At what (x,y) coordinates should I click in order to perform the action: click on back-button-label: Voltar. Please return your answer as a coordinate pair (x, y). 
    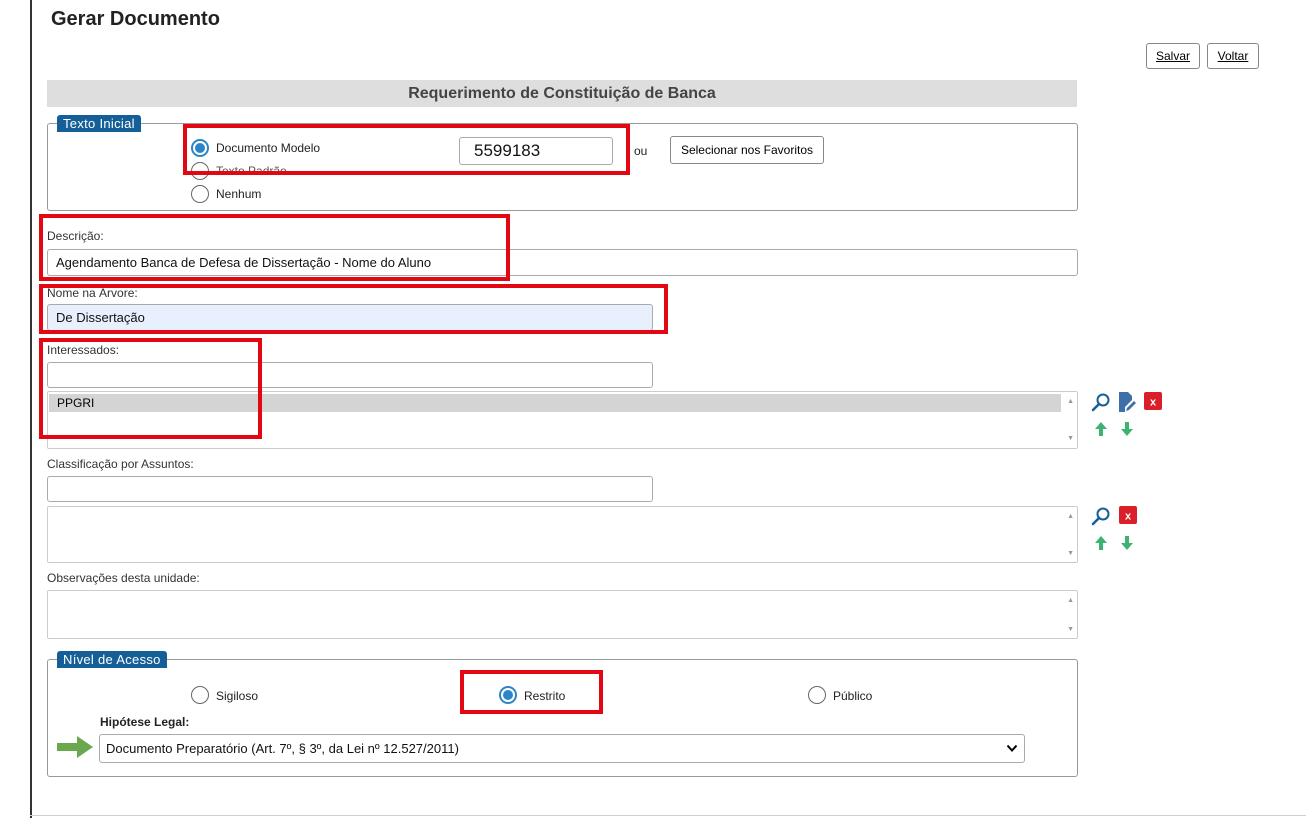
    Looking at the image, I should click on (1233, 56).